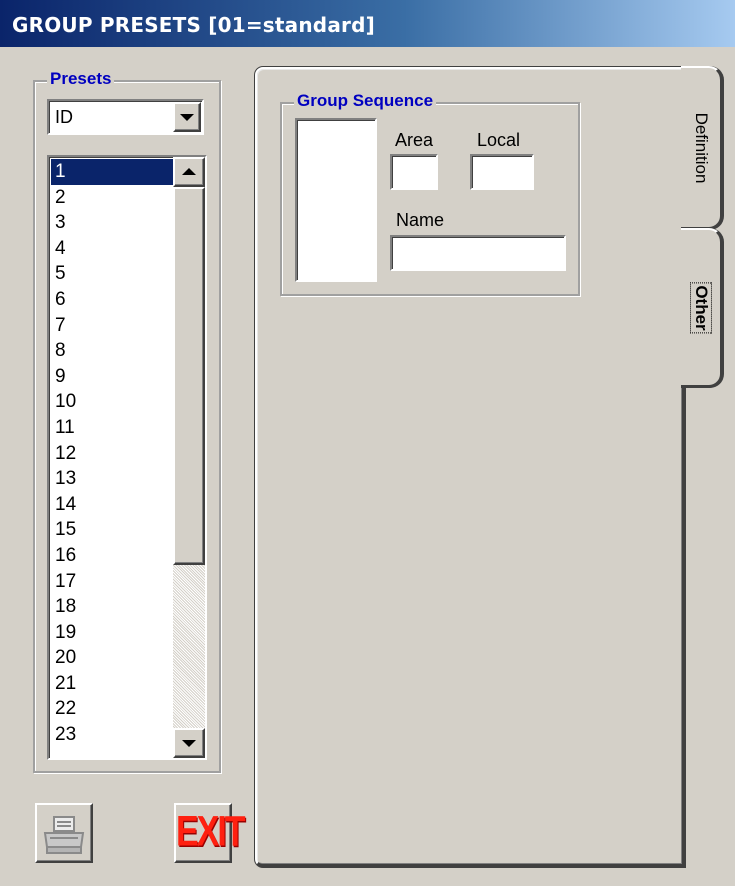  I want to click on presets-listbox: 1 2 3 4 5 6 7 8 9 10 11 12 13 14 15 16 17 18 19 20 21 22 23, so click(127, 457).